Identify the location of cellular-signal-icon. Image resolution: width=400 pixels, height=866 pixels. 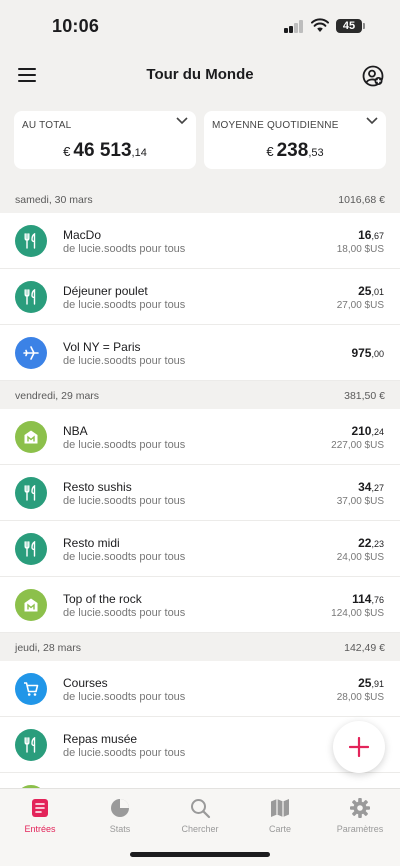
(294, 26).